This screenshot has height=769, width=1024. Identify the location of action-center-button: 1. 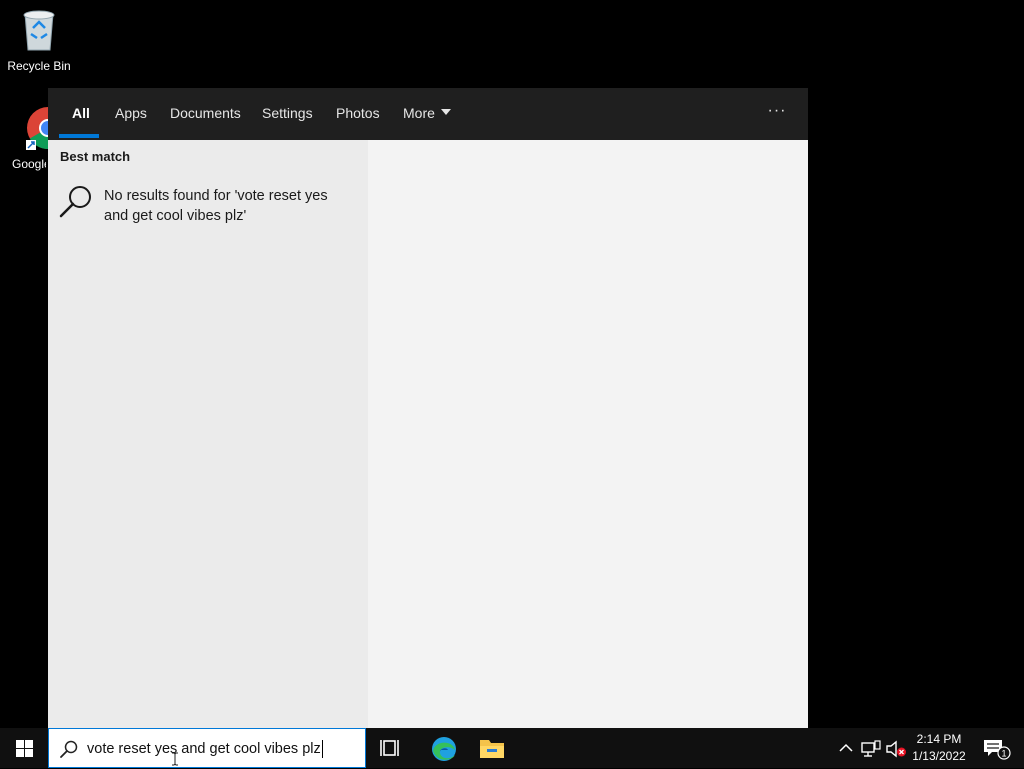
(998, 748).